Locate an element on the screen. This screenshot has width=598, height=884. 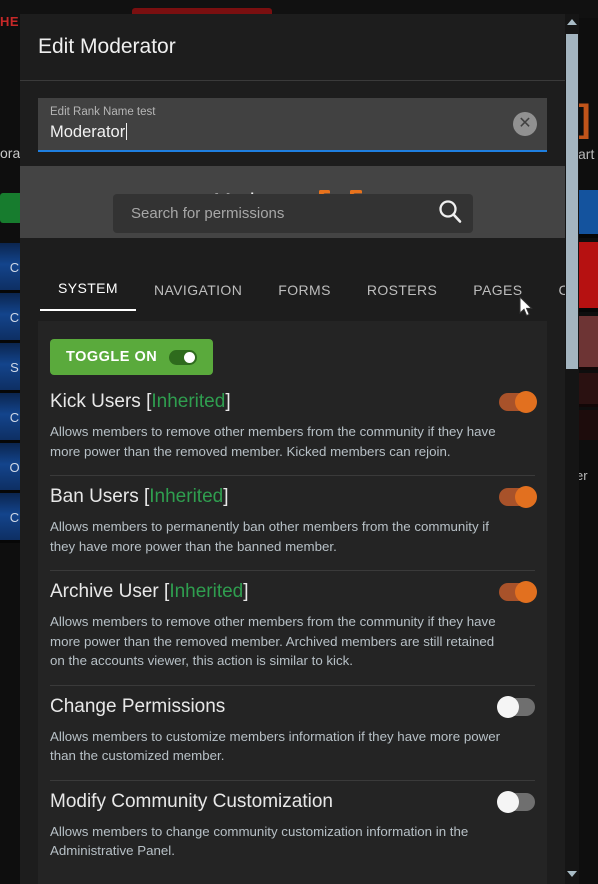
tab-forms: FORMS is located at coordinates (304, 296).